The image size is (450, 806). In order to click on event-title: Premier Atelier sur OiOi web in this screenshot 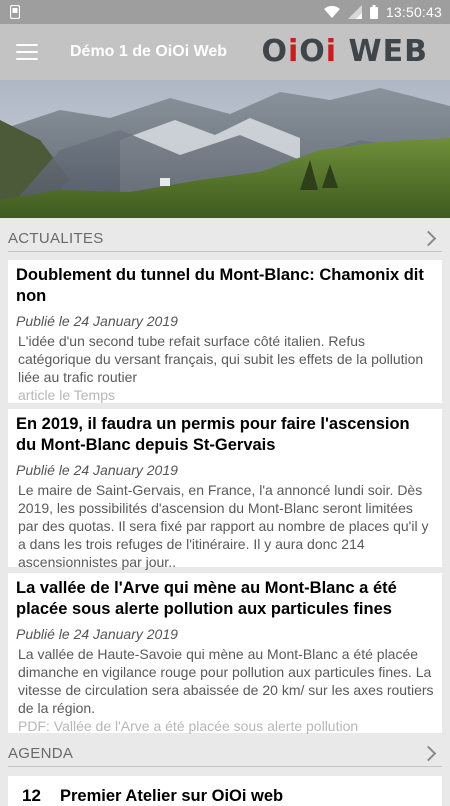, I will do `click(172, 796)`.